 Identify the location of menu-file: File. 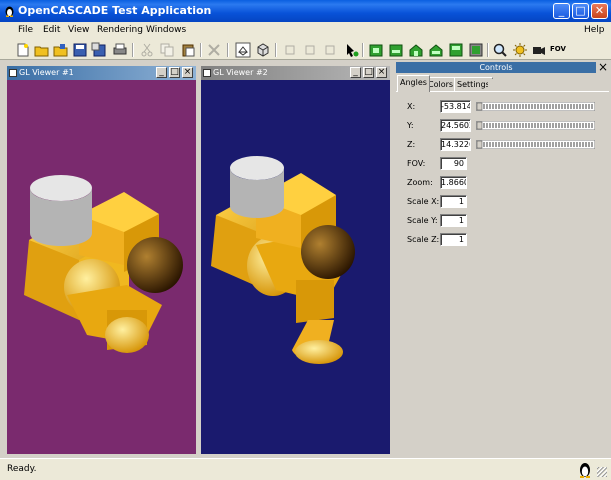
(25, 30).